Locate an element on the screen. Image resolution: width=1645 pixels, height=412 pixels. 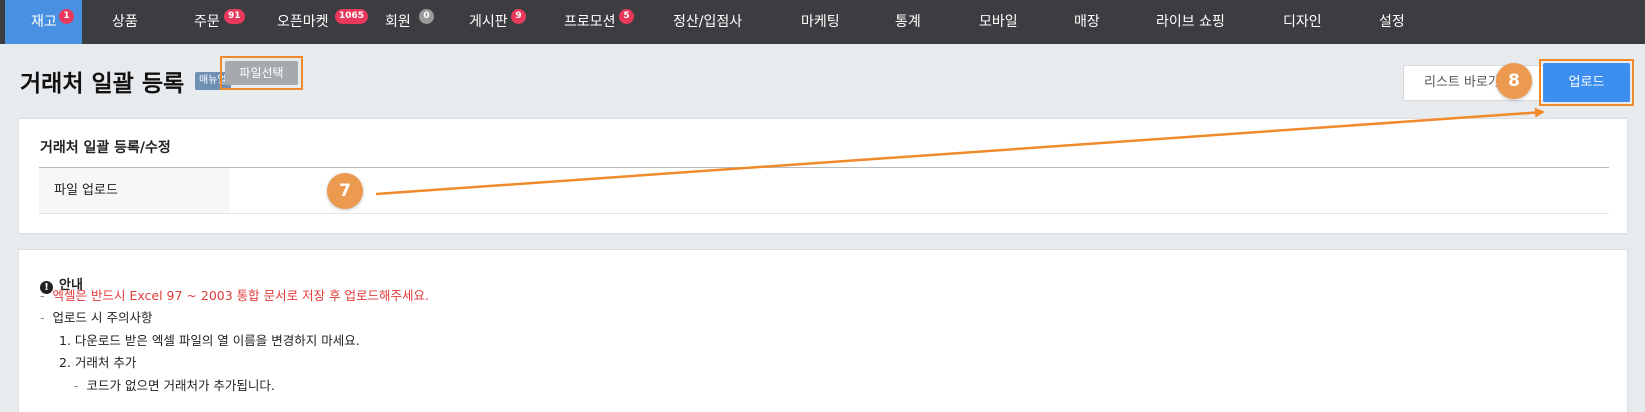
nav-item-member: 회원 0 is located at coordinates (409, 22).